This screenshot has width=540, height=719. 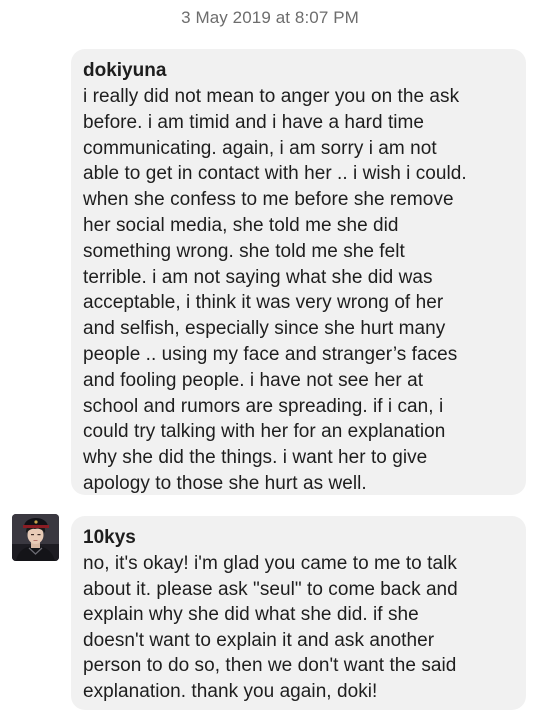 I want to click on sender-name: dokiyuna, so click(x=298, y=71).